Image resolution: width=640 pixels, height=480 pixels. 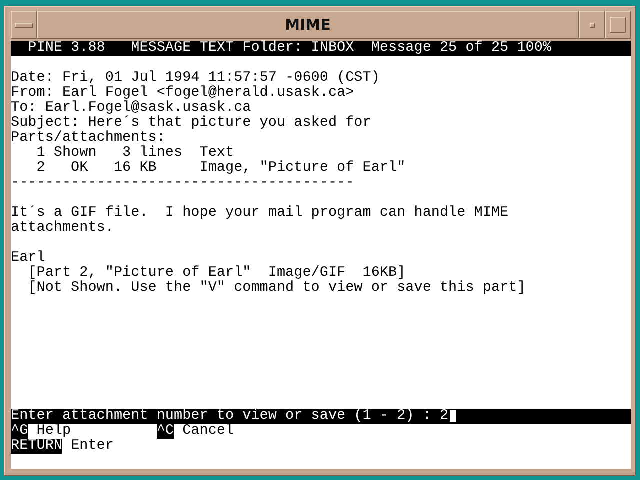 What do you see at coordinates (88, 138) in the screenshot?
I see `parts-heading: Parts/attachments:` at bounding box center [88, 138].